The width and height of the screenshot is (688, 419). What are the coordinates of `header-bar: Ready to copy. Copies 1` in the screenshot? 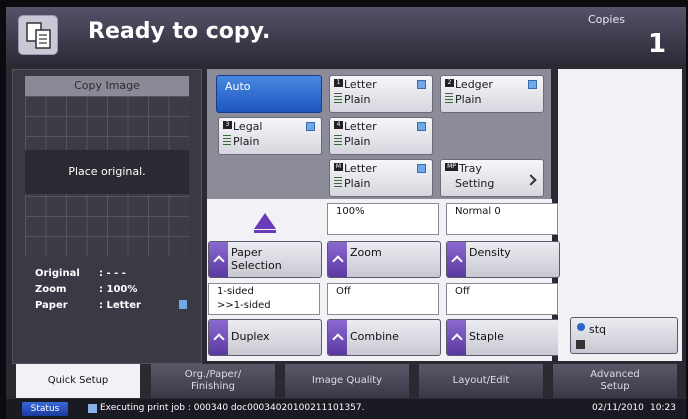 It's located at (346, 35).